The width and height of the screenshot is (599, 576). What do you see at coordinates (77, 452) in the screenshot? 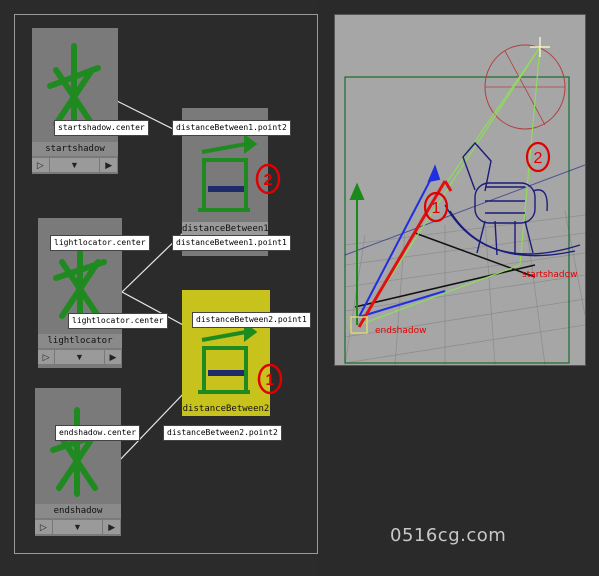
I see `locator-icon` at bounding box center [77, 452].